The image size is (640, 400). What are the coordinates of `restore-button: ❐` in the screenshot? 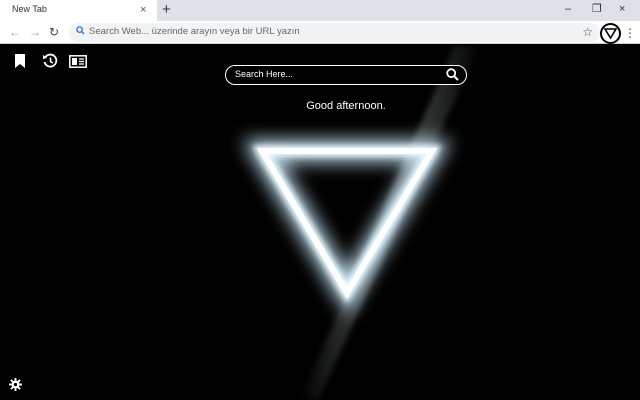 It's located at (597, 9).